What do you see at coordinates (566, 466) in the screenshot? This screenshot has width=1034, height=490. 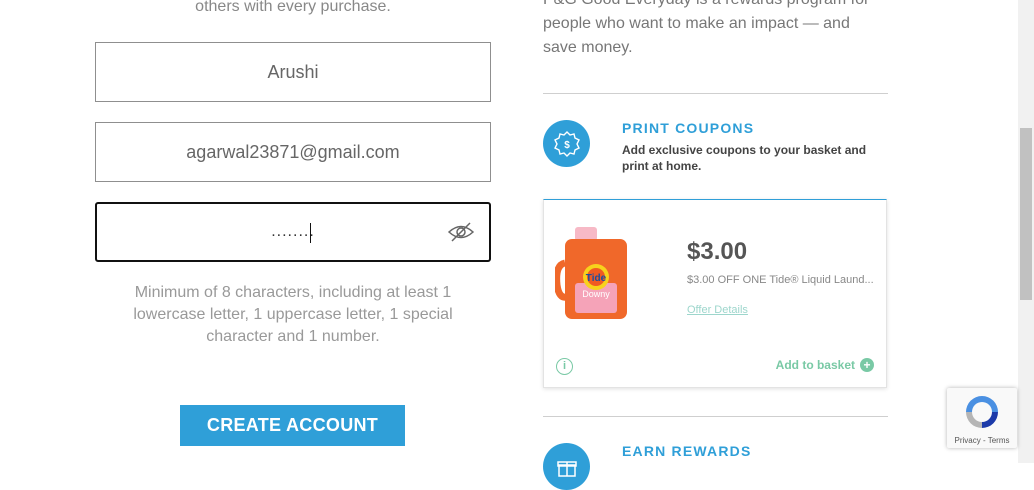 I see `gift-icon` at bounding box center [566, 466].